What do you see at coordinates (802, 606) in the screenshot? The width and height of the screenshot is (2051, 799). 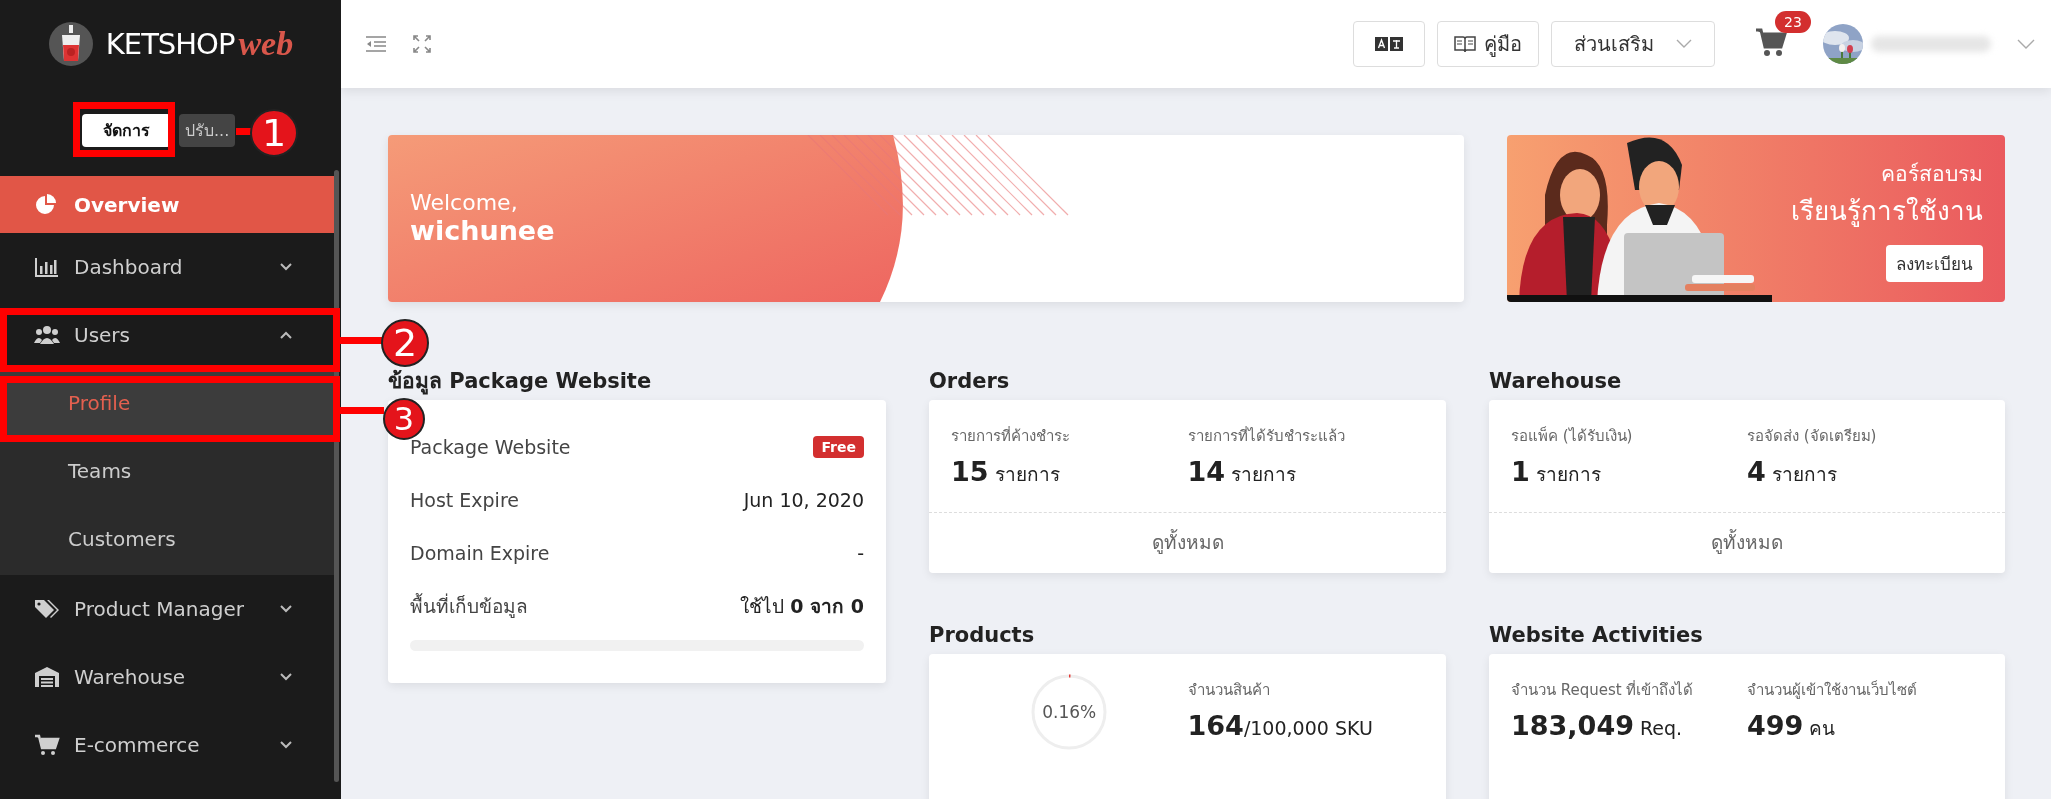 I see `row-value: ใช้ไป 0 จาก 0` at bounding box center [802, 606].